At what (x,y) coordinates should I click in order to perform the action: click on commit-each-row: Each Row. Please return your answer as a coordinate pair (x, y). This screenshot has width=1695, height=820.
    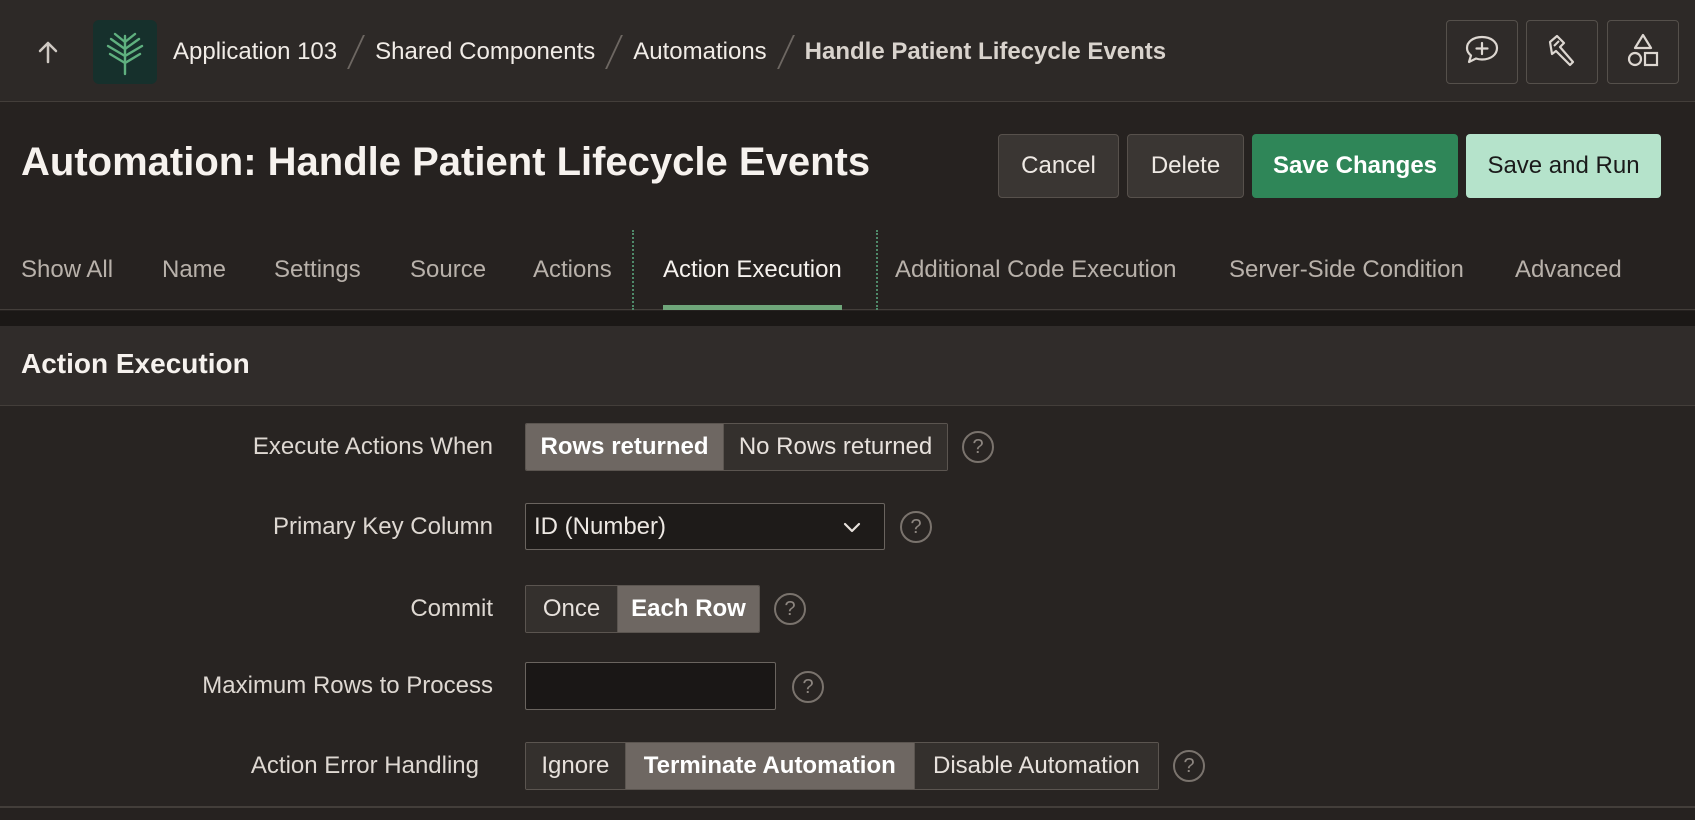
    Looking at the image, I should click on (688, 609).